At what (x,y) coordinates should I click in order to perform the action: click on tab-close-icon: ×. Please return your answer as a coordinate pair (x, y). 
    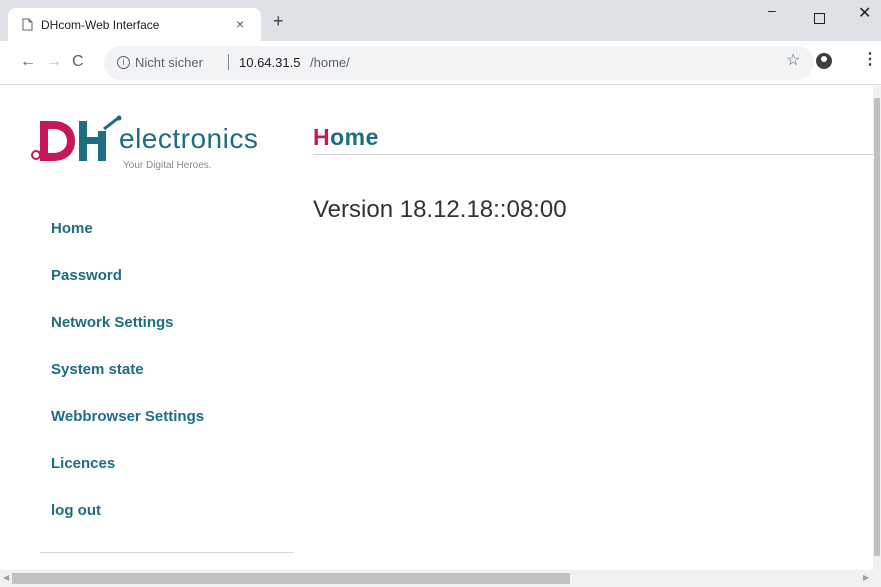
    Looking at the image, I should click on (240, 24).